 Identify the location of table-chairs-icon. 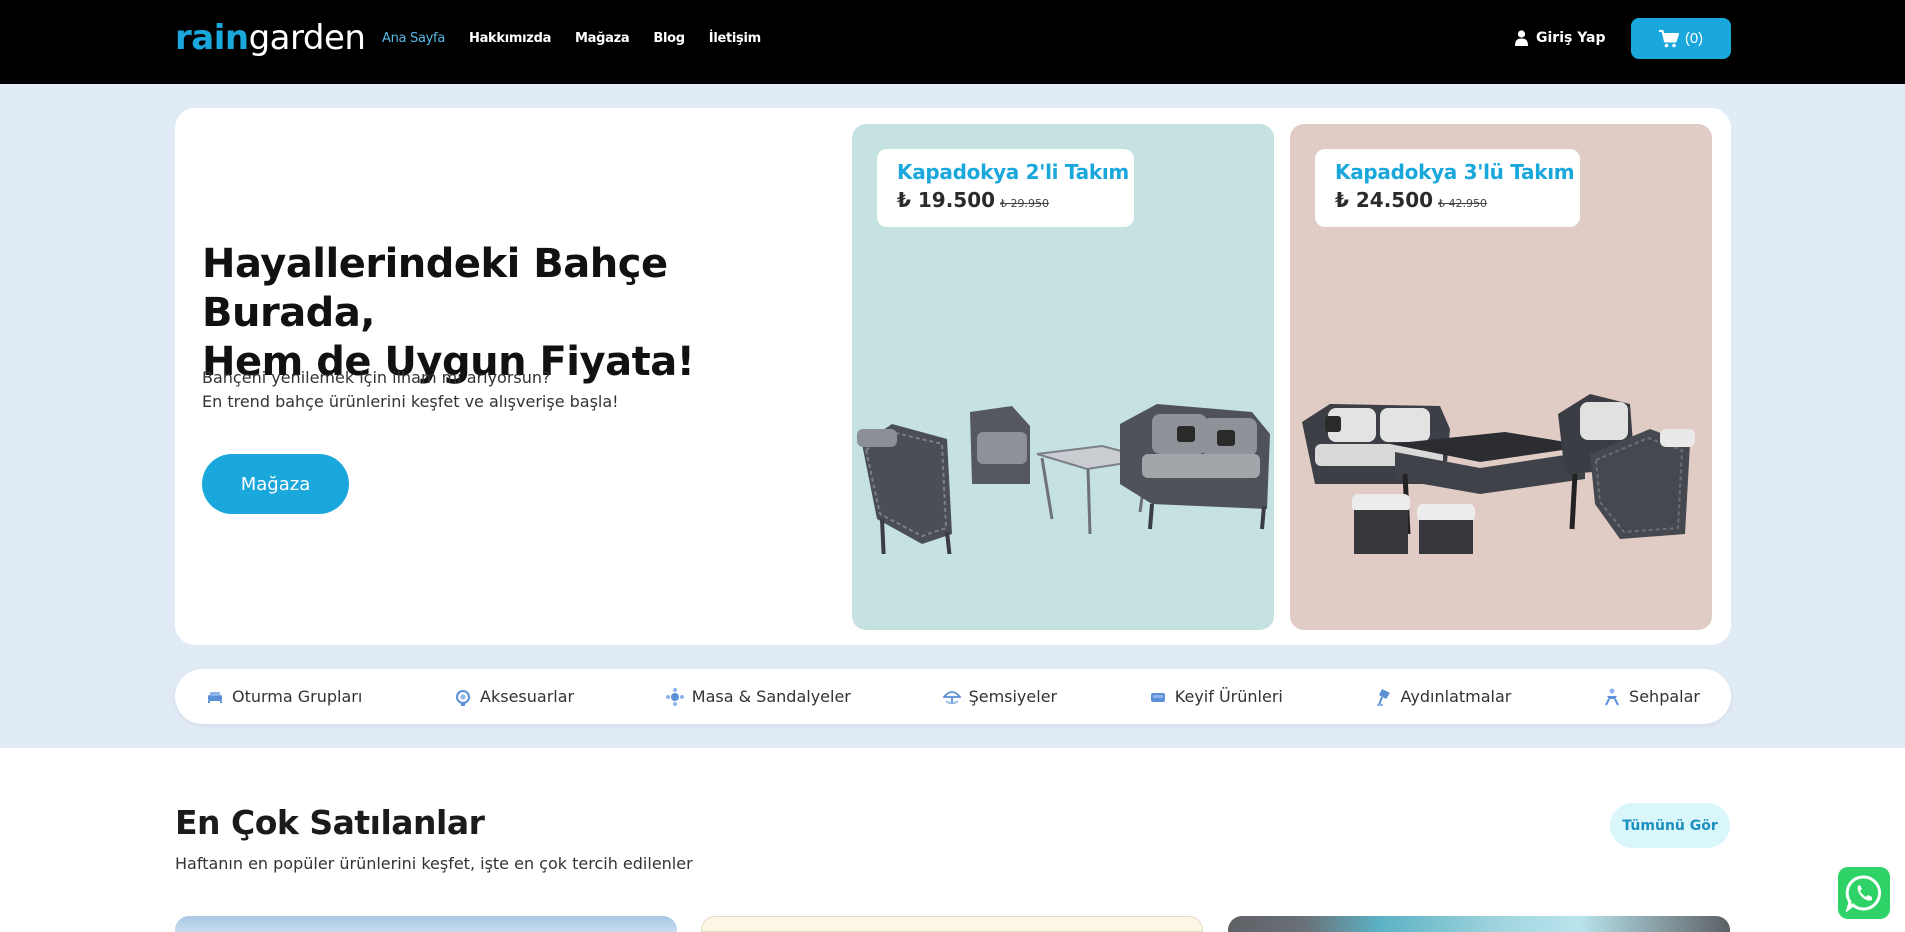
(674, 696).